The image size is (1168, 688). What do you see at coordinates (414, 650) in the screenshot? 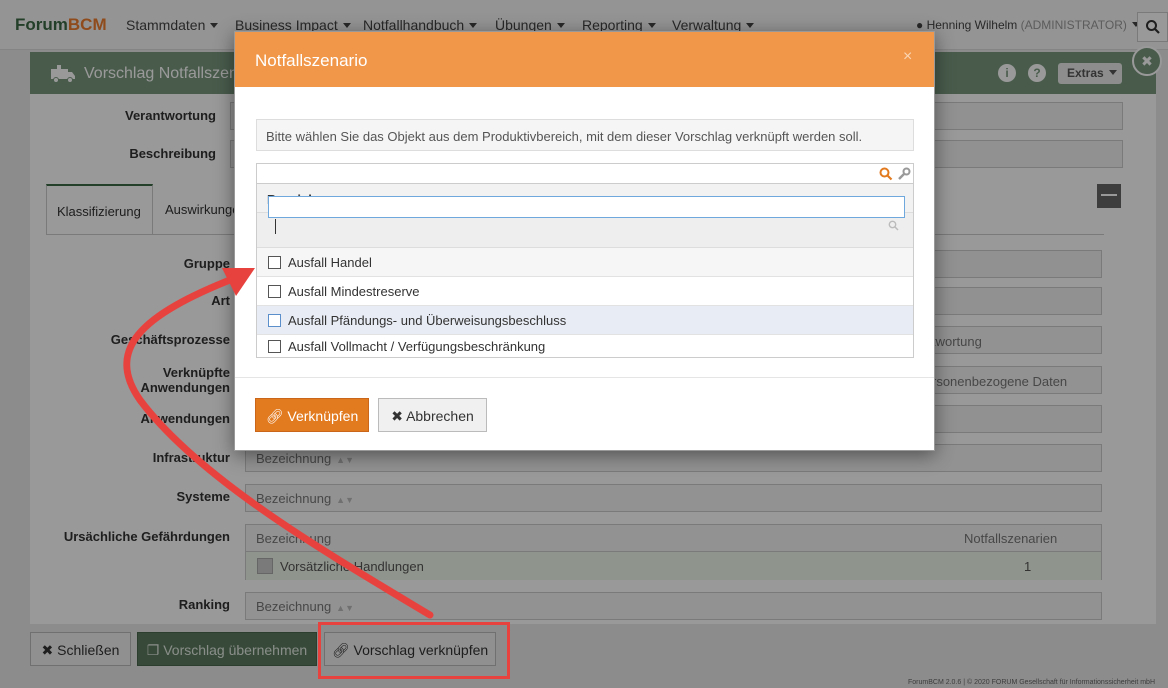
I see `annotation-highlight-box` at bounding box center [414, 650].